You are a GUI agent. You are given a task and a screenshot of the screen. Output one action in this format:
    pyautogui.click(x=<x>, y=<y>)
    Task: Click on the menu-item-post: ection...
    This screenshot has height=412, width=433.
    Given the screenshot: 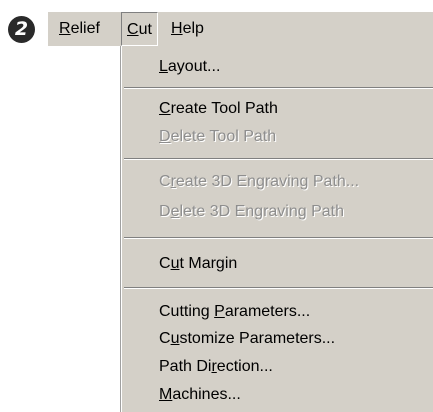 What is the action you would take?
    pyautogui.click(x=244, y=366)
    